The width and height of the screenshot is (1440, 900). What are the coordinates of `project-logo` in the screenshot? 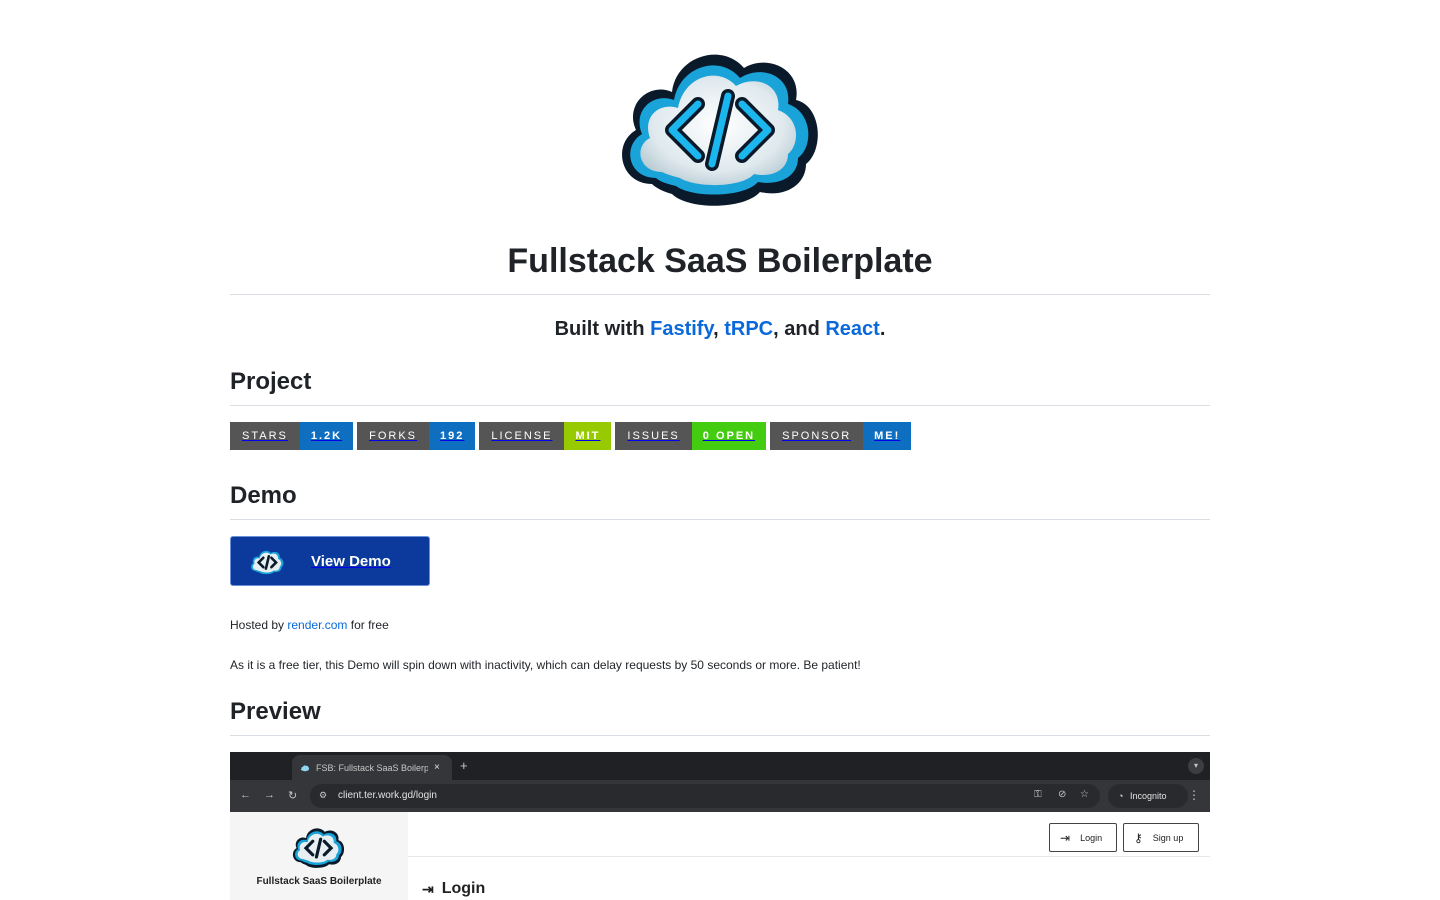 It's located at (718, 122).